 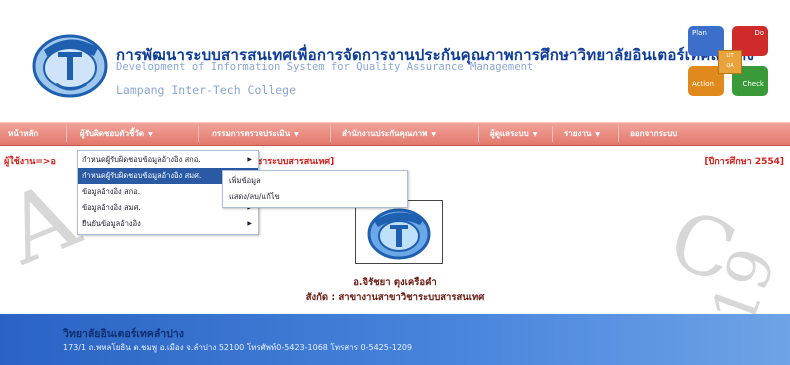 I want to click on pdca-center: LIT QA, so click(x=730, y=62).